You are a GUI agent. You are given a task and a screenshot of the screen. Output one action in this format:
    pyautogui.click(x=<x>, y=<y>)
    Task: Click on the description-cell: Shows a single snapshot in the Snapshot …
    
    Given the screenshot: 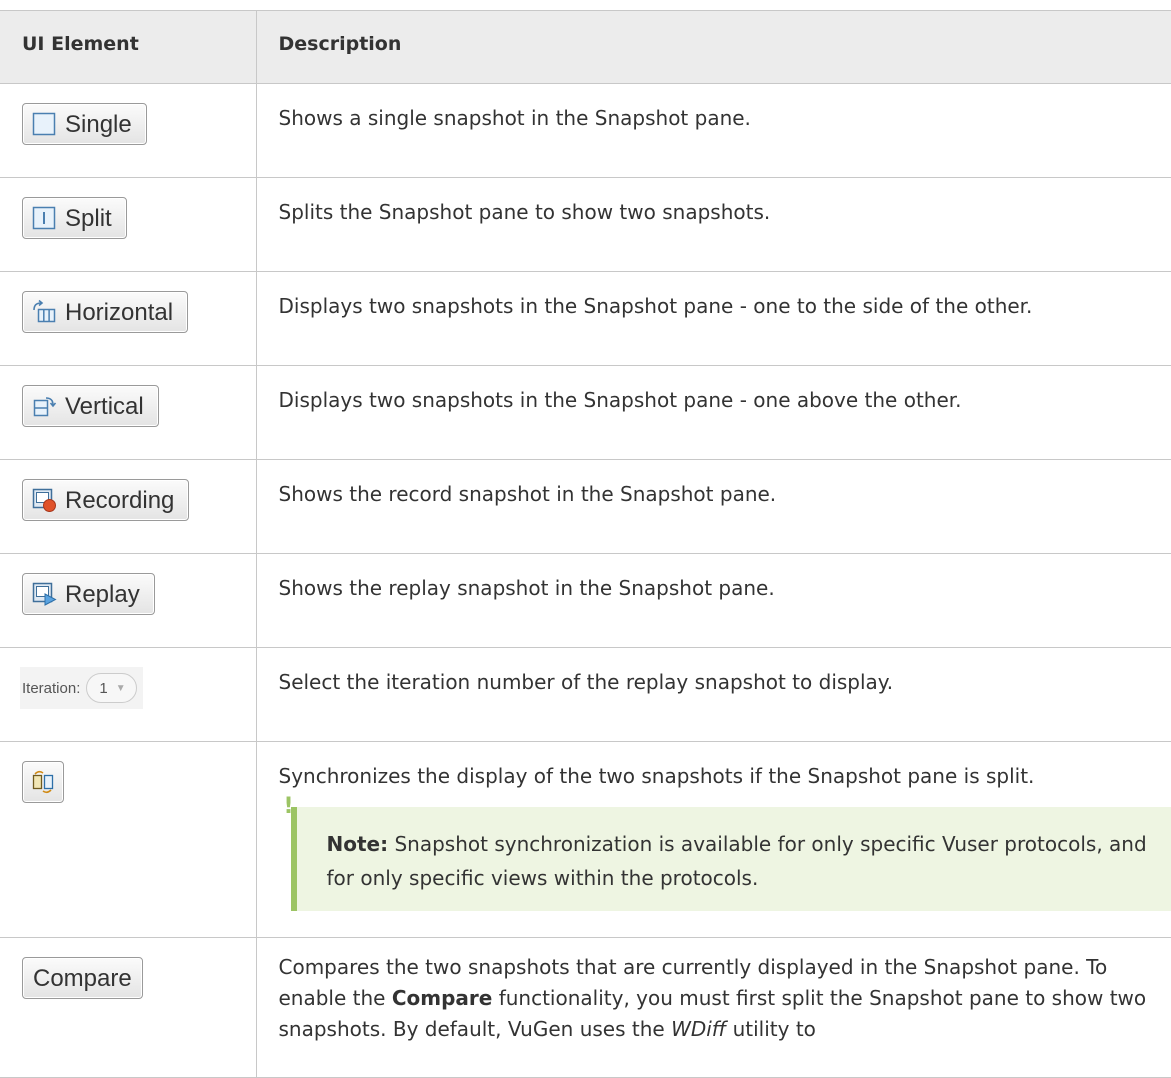 What is the action you would take?
    pyautogui.click(x=713, y=131)
    